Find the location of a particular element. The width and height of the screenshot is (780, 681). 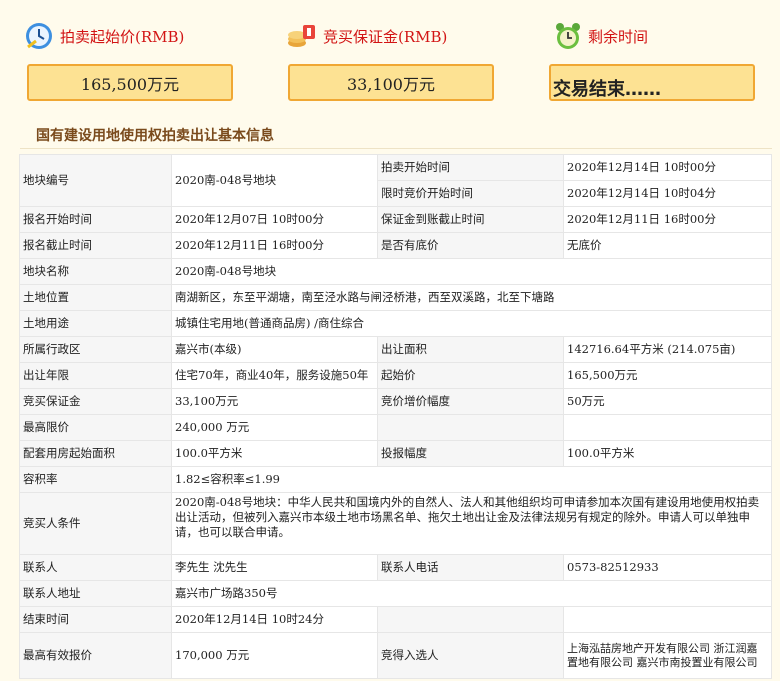

deposit-value: 33,100万元 is located at coordinates (391, 84).